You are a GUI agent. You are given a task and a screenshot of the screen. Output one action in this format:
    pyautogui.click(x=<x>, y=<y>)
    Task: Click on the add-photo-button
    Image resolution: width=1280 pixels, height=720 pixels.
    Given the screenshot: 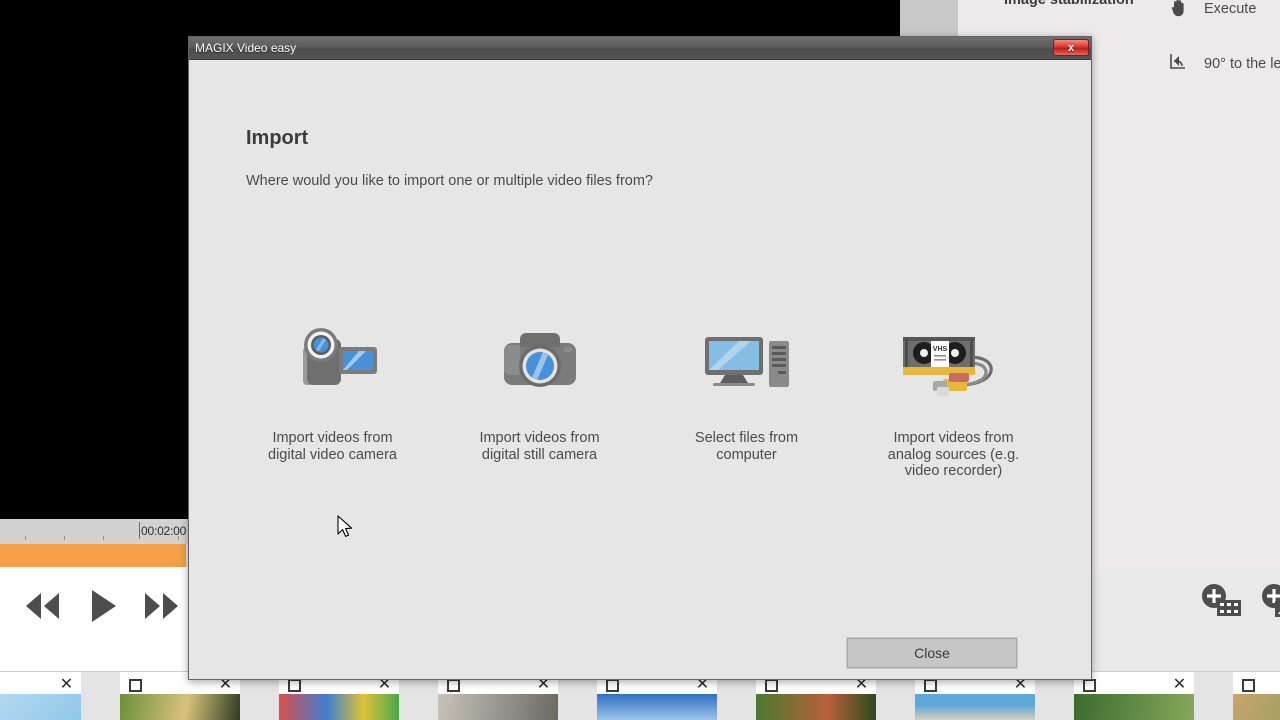 What is the action you would take?
    pyautogui.click(x=1270, y=604)
    